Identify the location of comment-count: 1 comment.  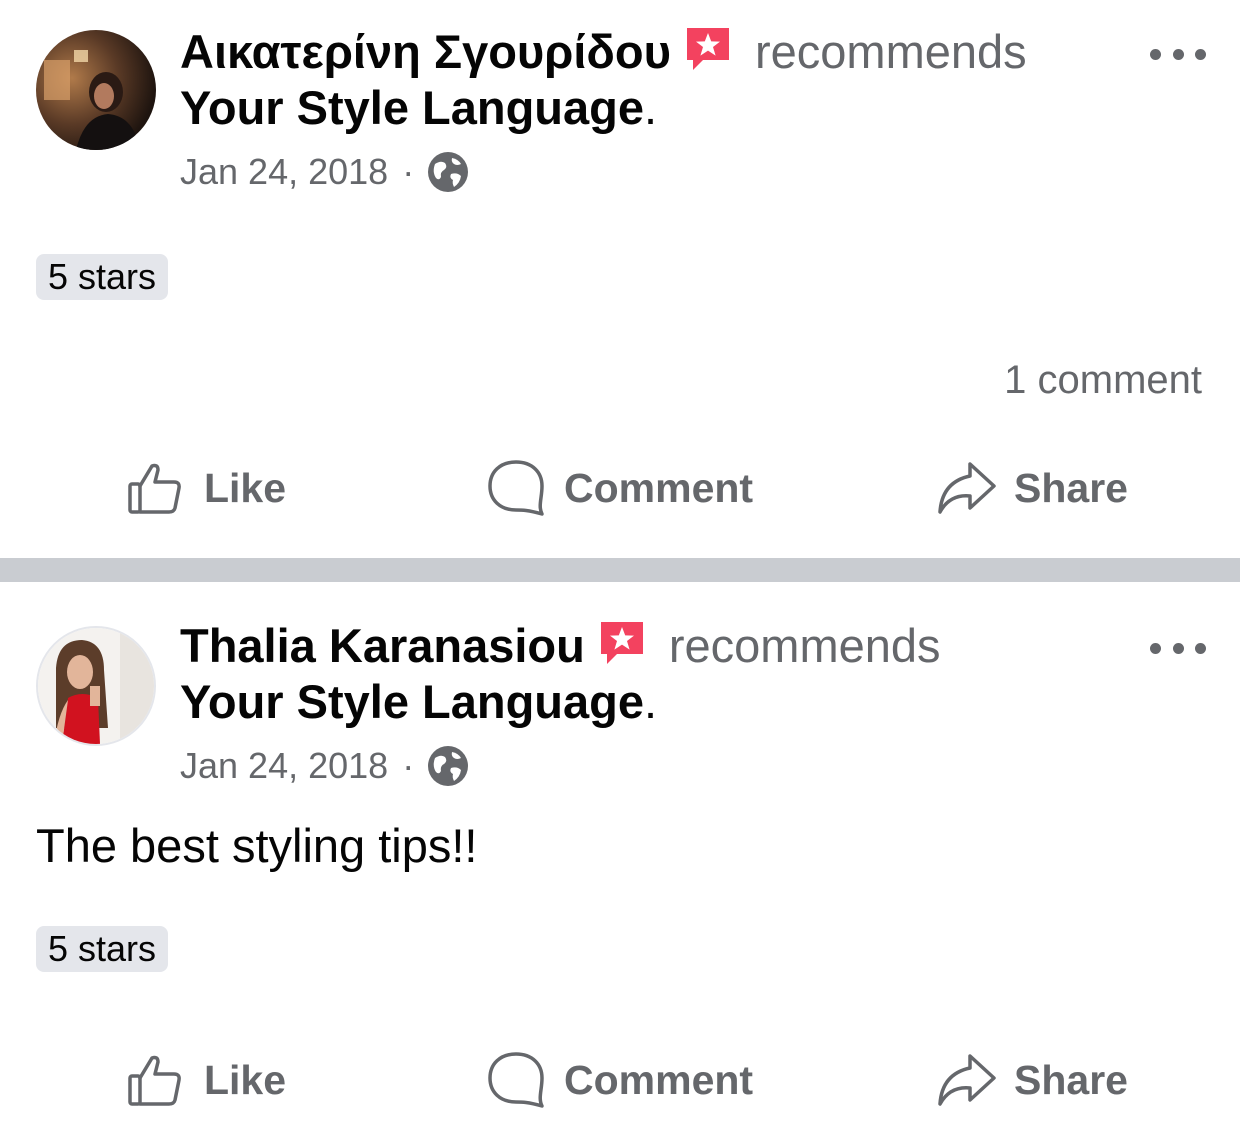
(1103, 380).